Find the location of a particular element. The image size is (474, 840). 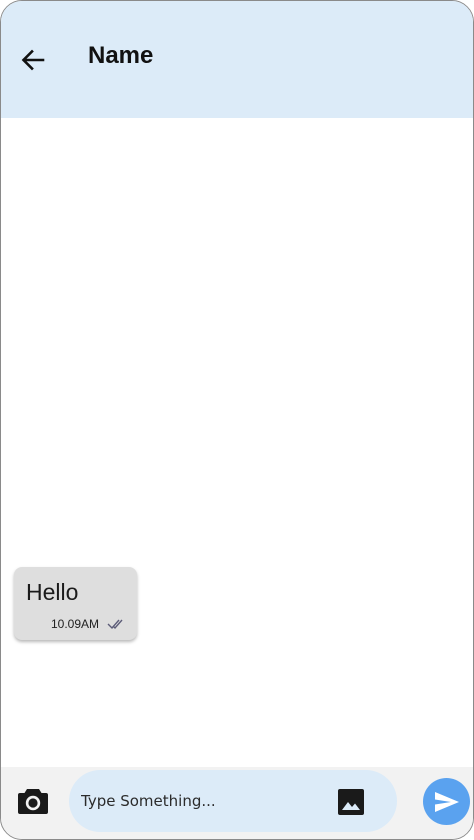

message-input-container is located at coordinates (233, 801).